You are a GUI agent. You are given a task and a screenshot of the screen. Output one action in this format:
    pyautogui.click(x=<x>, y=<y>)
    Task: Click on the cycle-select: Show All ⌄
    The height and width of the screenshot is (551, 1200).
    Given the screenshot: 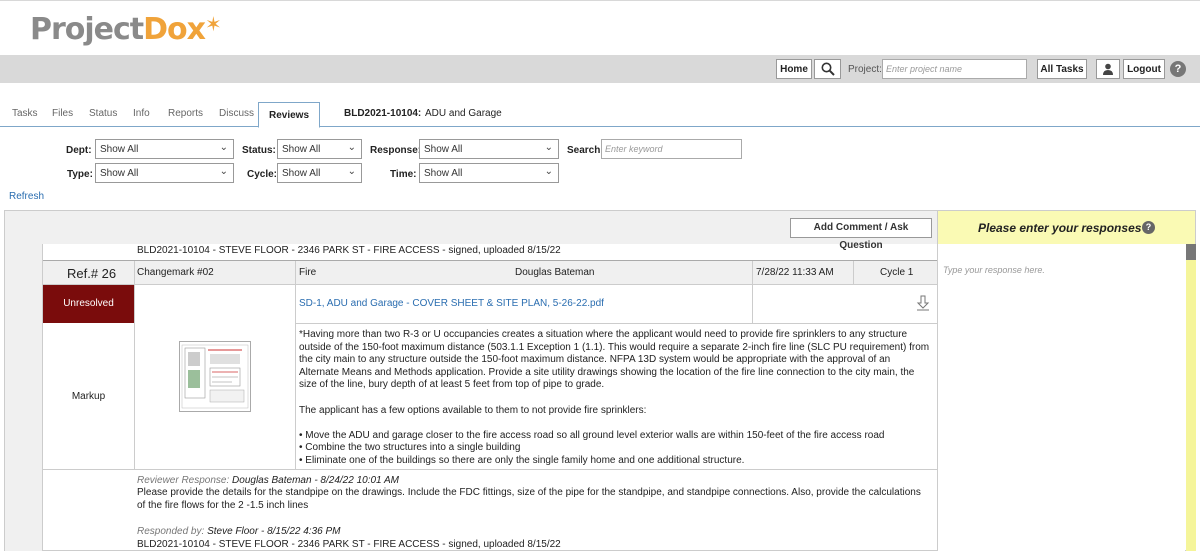 What is the action you would take?
    pyautogui.click(x=319, y=173)
    